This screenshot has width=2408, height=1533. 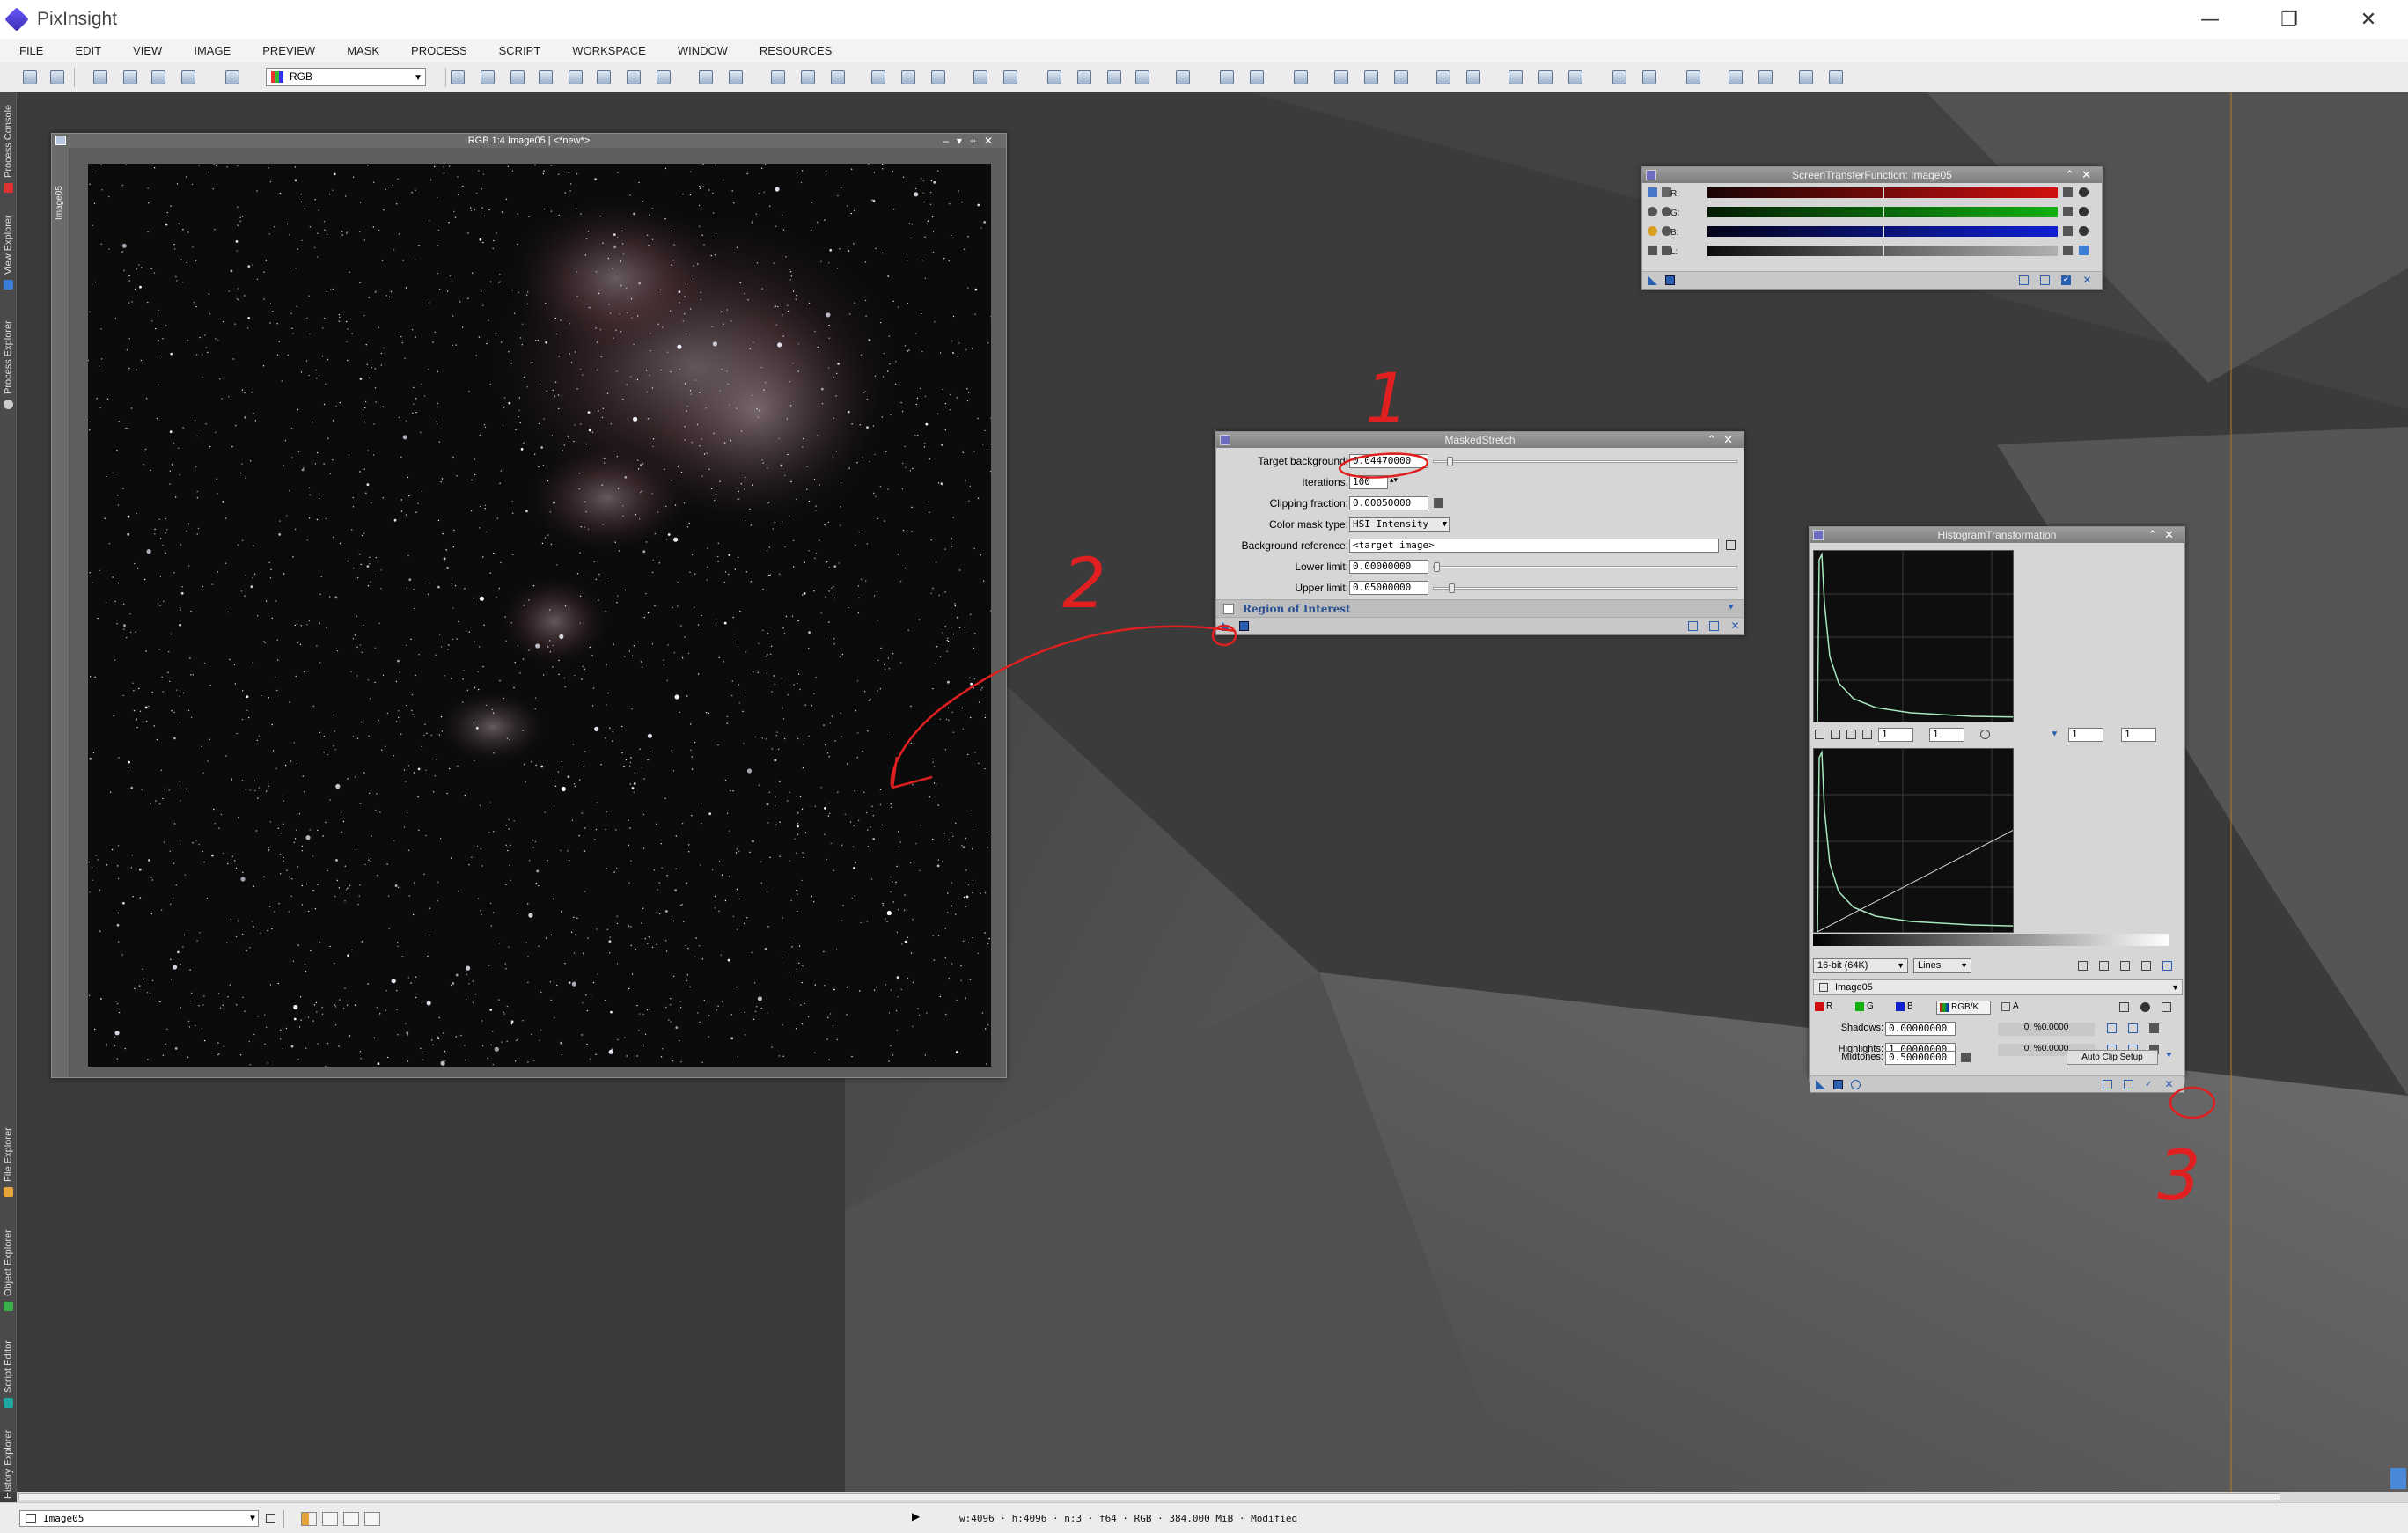 What do you see at coordinates (488, 77) in the screenshot?
I see `zoom-fit-icon` at bounding box center [488, 77].